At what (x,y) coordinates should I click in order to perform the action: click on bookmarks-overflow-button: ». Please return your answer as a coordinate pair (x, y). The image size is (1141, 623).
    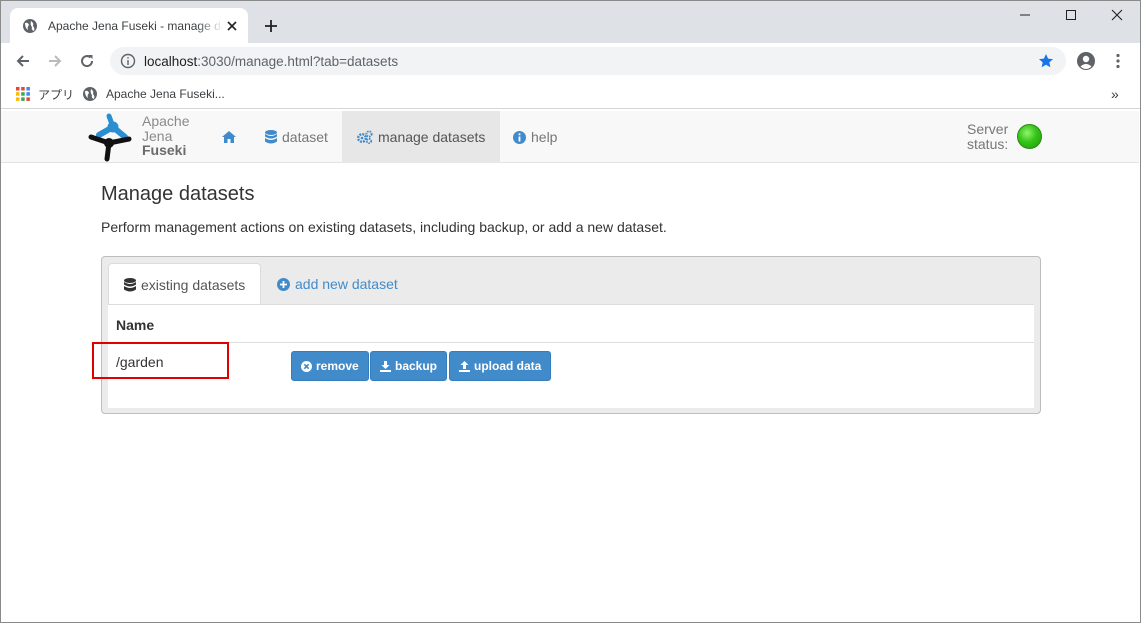
    Looking at the image, I should click on (1115, 94).